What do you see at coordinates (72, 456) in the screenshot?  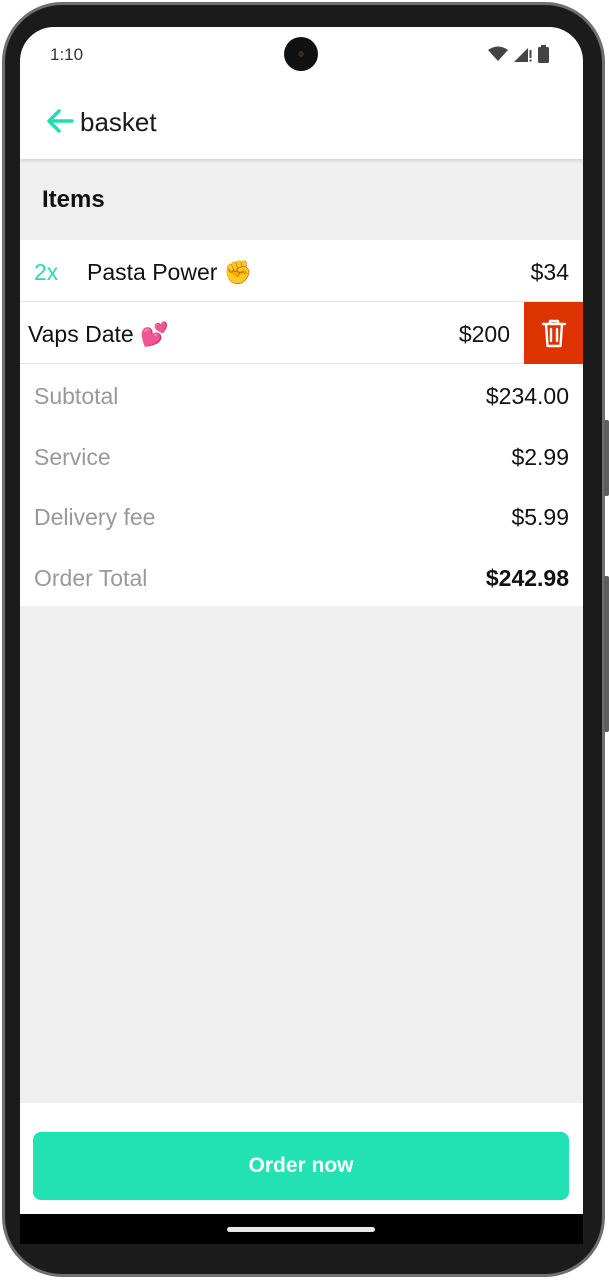 I see `summary-label: Service` at bounding box center [72, 456].